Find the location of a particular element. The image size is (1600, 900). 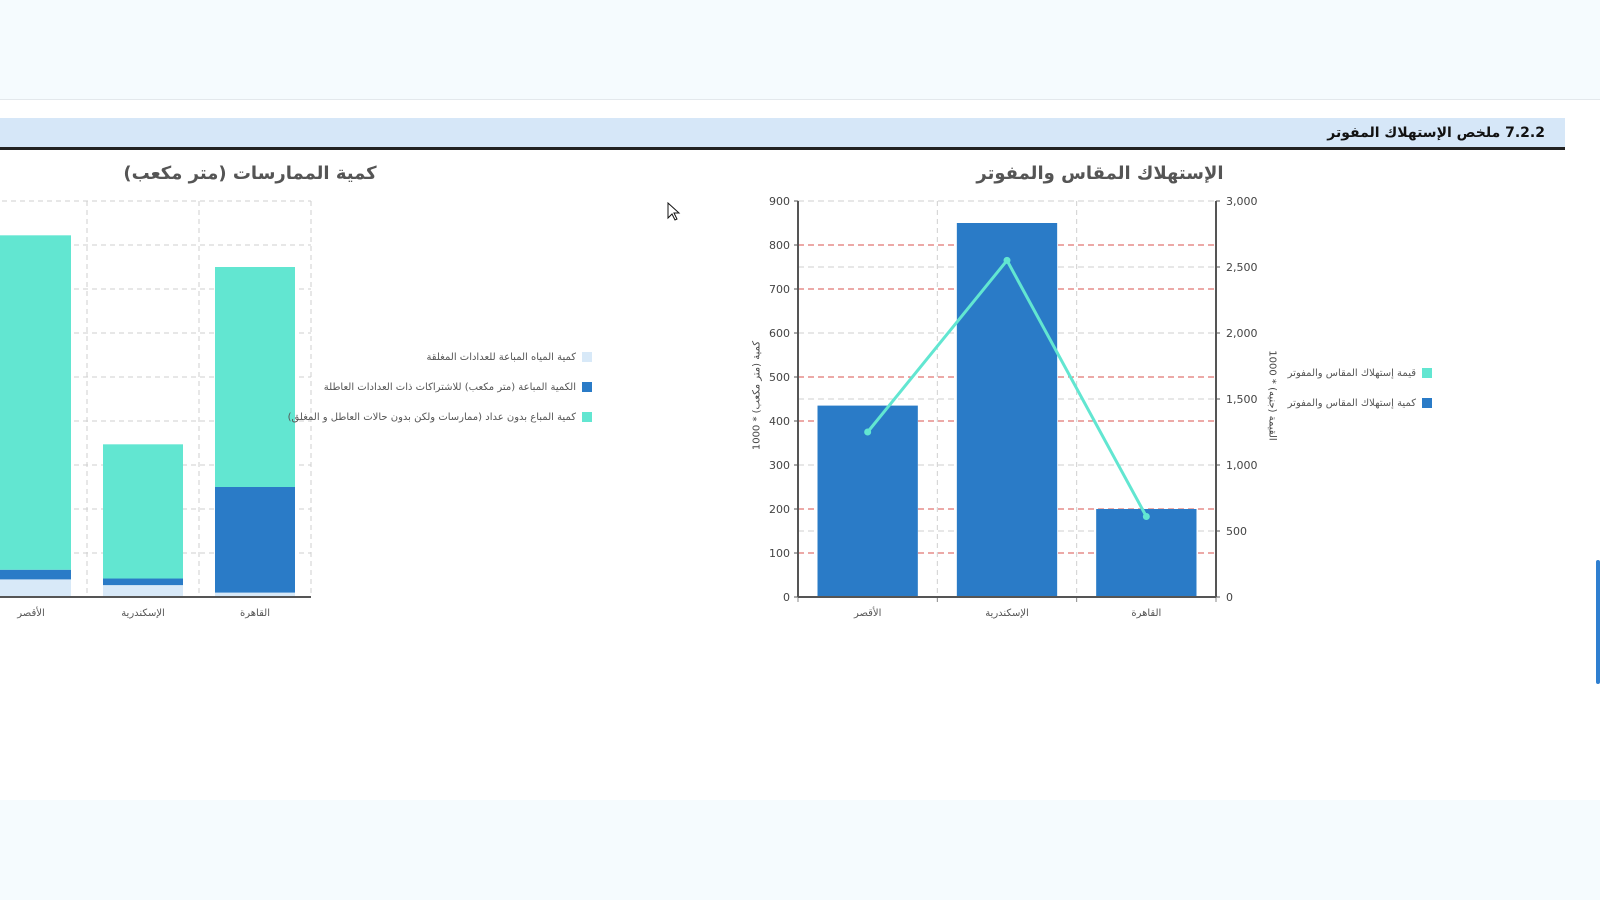

right-x-tick-label: القاهرة is located at coordinates (1146, 613).